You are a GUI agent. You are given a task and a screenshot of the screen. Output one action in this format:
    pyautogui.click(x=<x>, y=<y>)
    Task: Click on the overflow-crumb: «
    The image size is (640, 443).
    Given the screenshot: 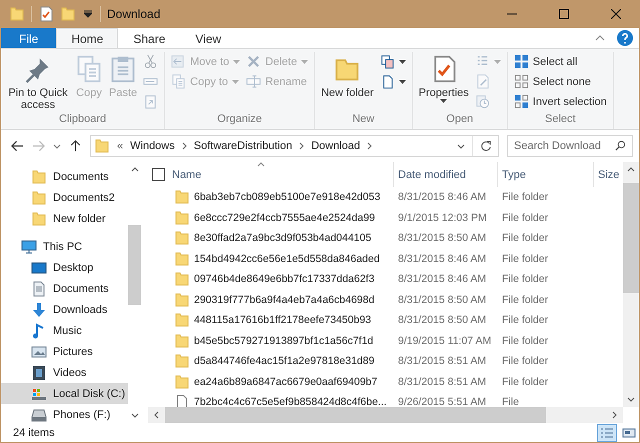 What is the action you would take?
    pyautogui.click(x=120, y=146)
    